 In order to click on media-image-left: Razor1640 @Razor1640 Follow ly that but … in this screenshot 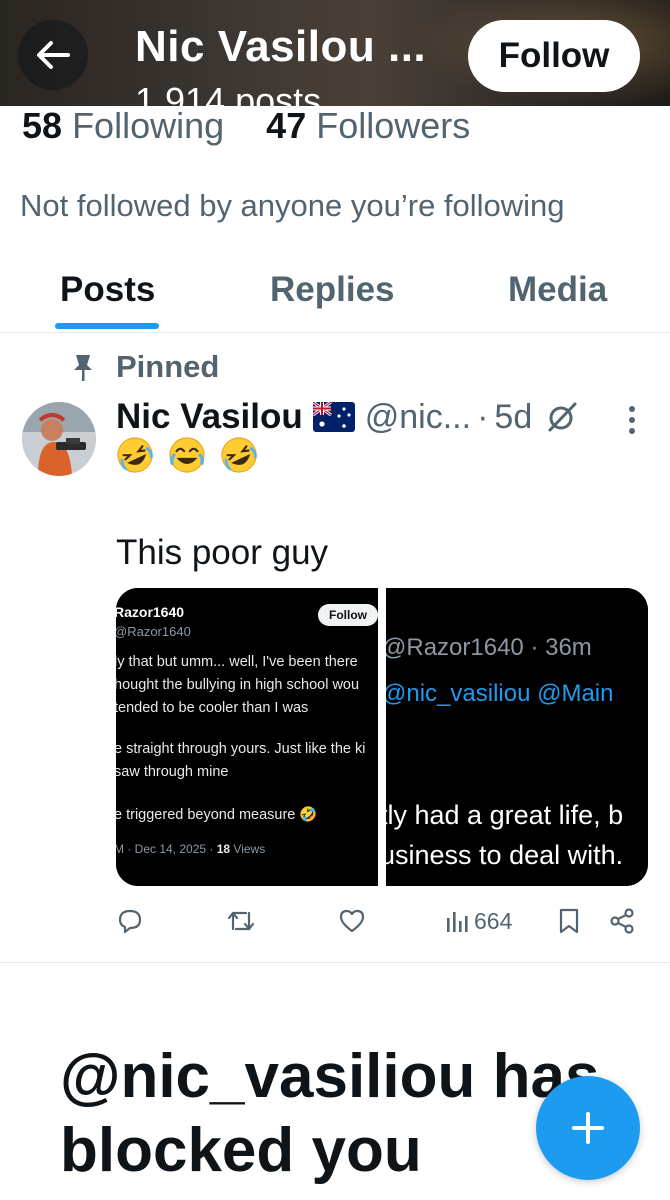, I will do `click(247, 737)`.